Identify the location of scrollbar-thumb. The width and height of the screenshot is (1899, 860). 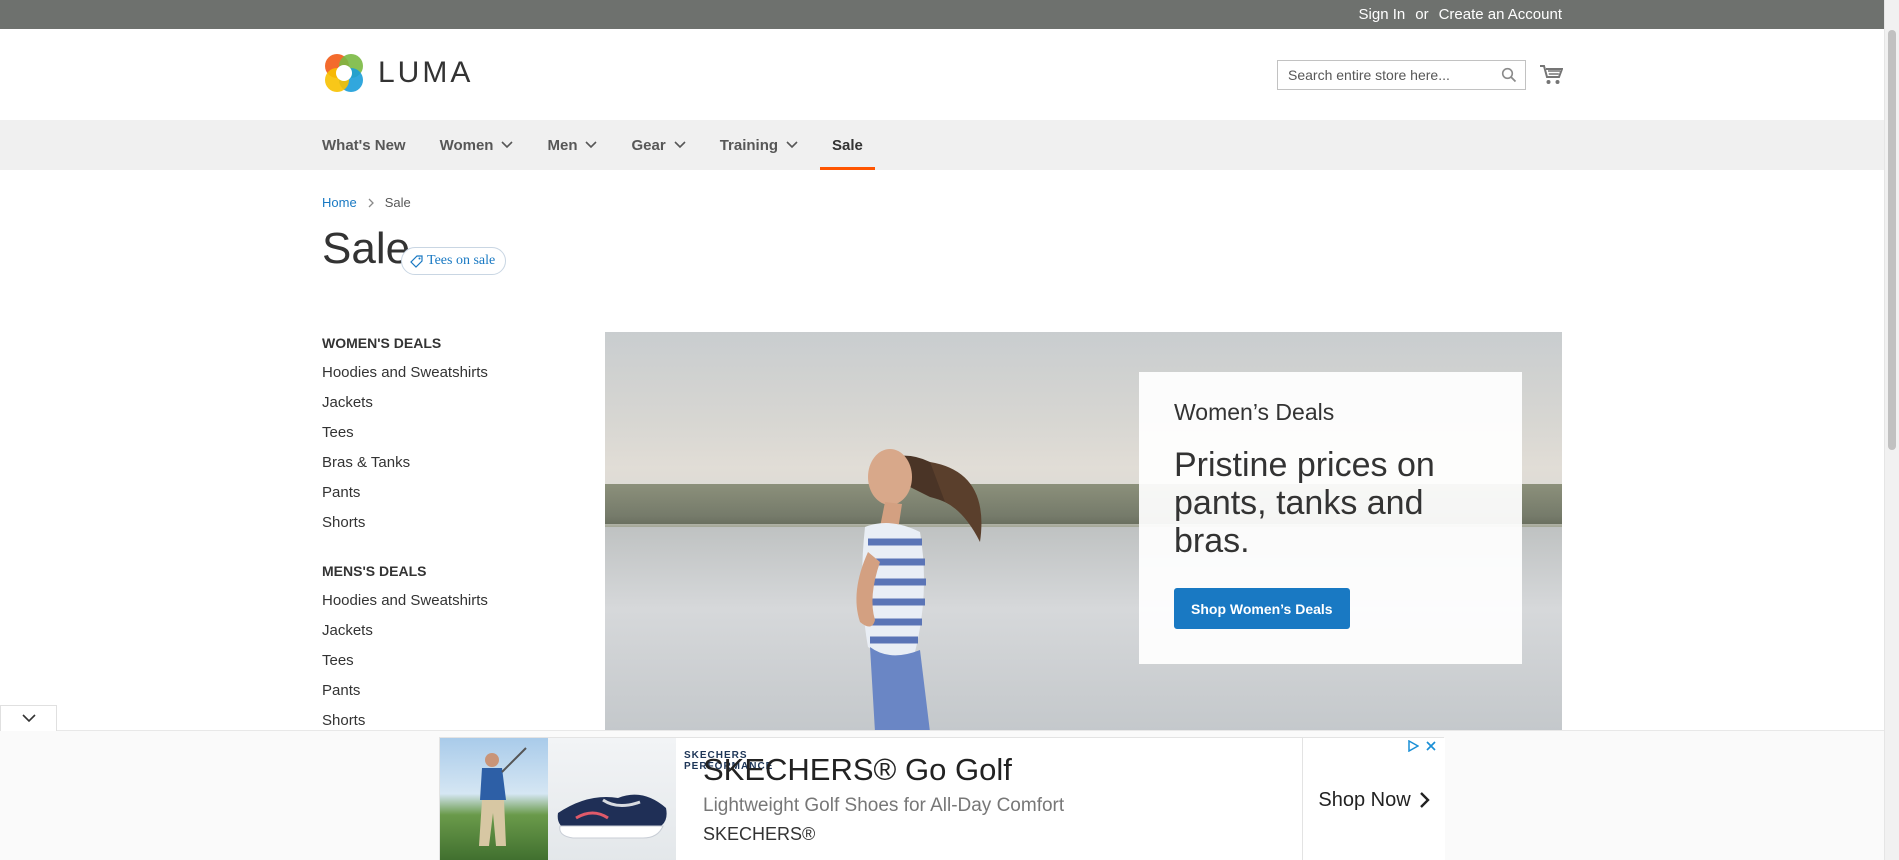
(1892, 240).